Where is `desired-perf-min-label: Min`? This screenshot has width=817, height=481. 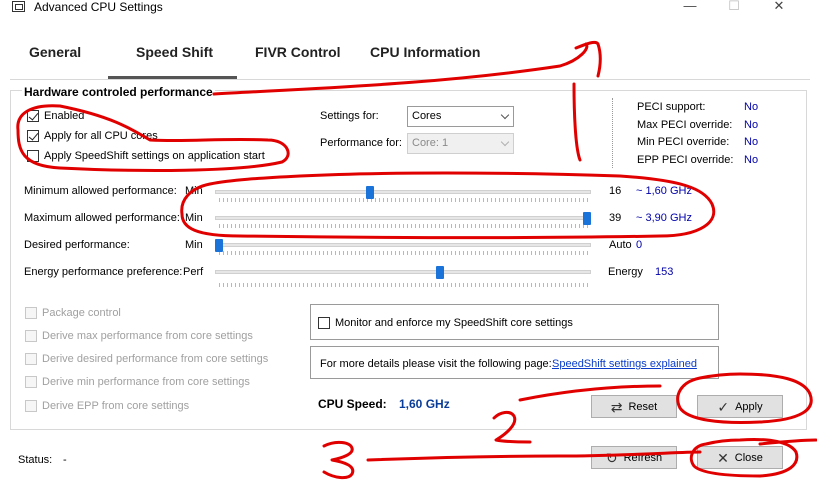 desired-perf-min-label: Min is located at coordinates (194, 245).